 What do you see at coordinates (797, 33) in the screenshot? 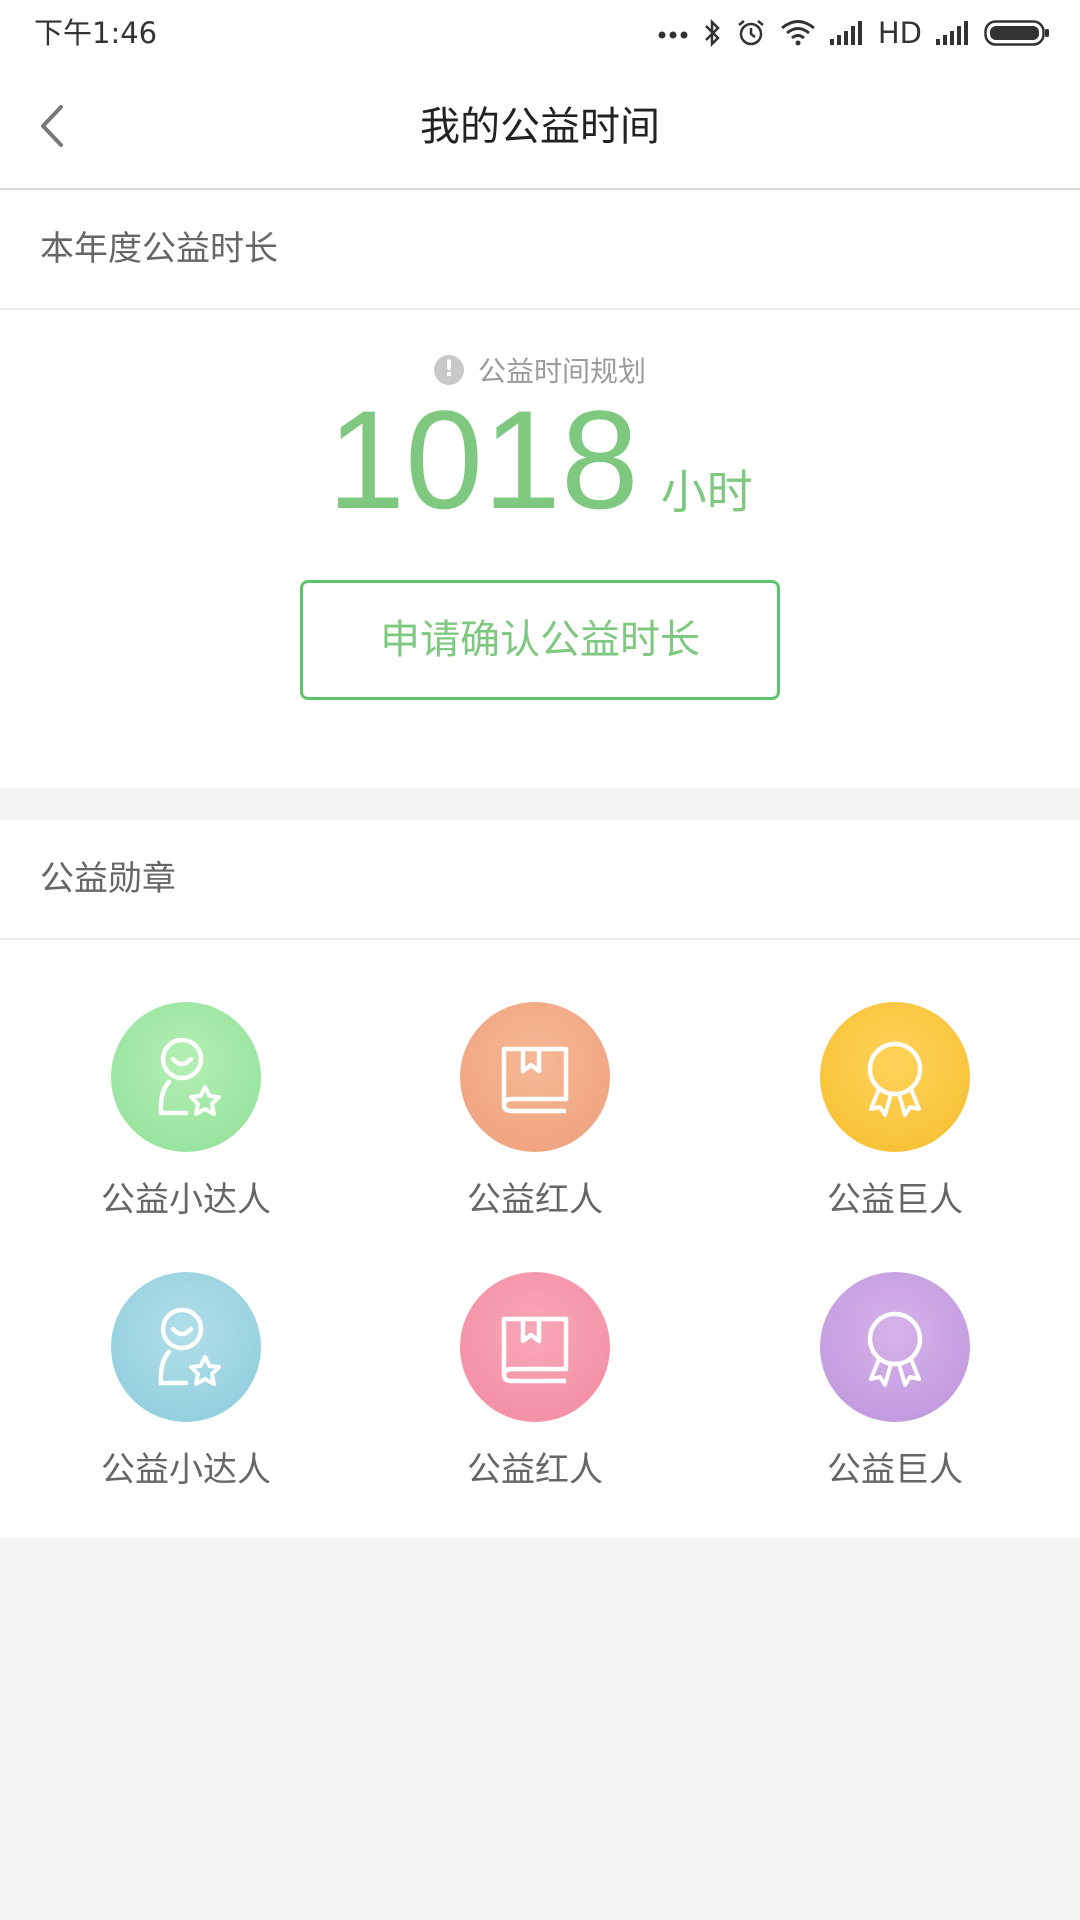
I see `wifi-icon` at bounding box center [797, 33].